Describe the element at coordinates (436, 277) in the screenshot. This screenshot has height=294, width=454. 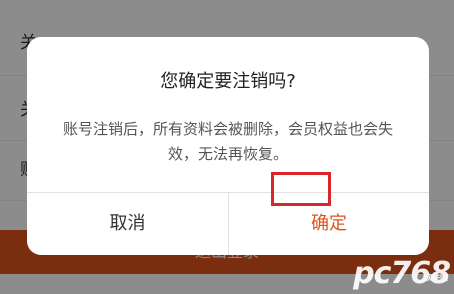
I see `watermark-subtext: 软件园` at that location.